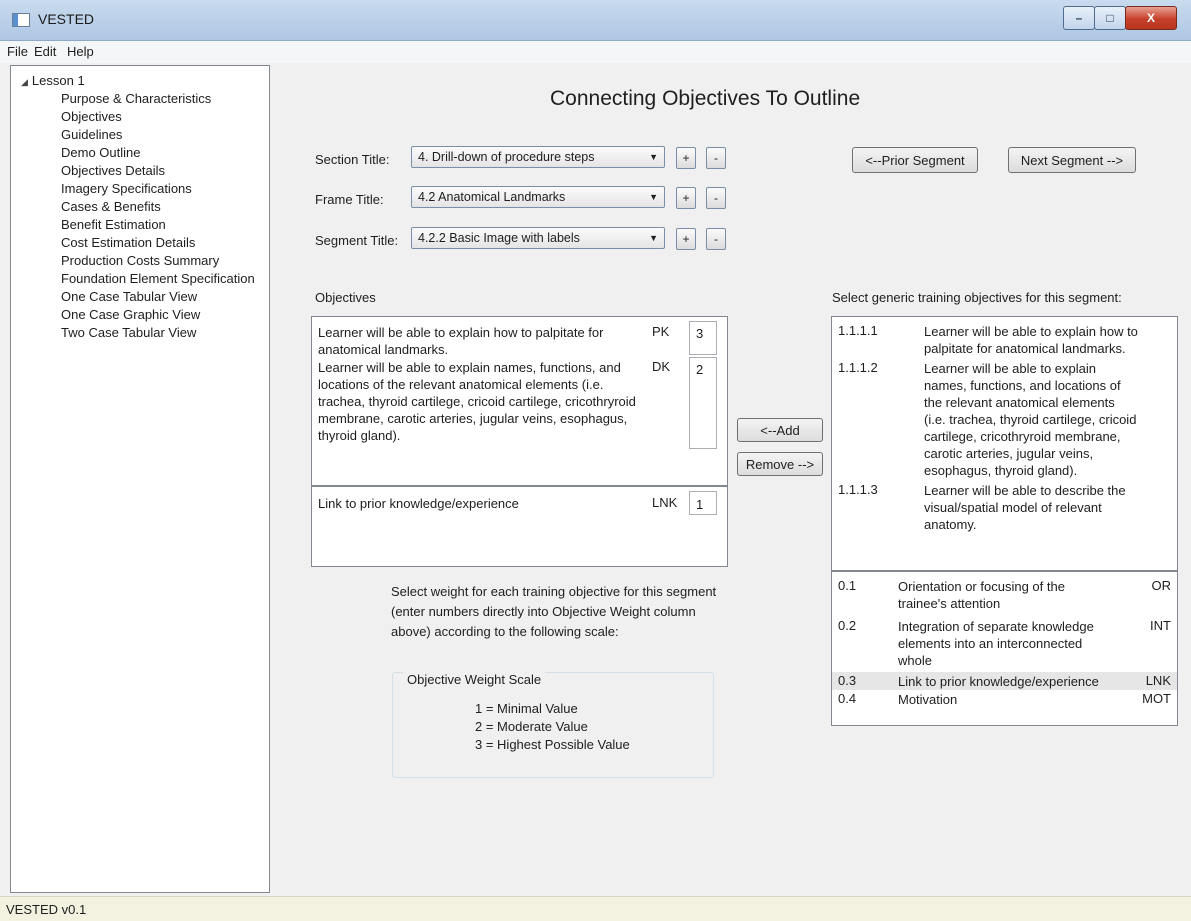  What do you see at coordinates (136, 98) in the screenshot?
I see `tree-item-purpose: Purpose & Characteristics` at bounding box center [136, 98].